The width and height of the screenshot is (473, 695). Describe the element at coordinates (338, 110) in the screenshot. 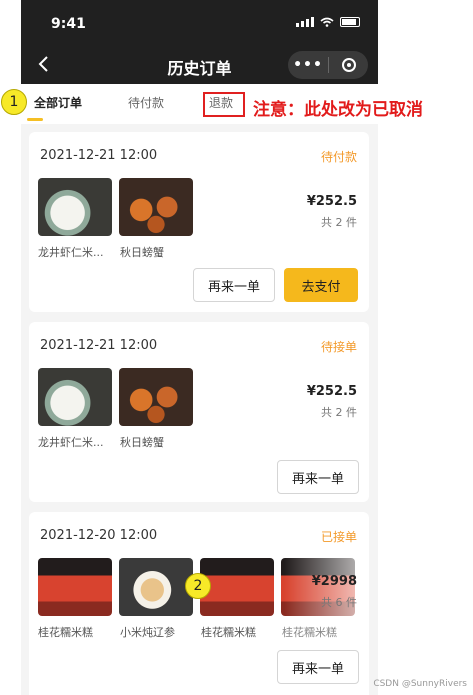

I see `annotation-note: 注意：此处改为已取消` at that location.